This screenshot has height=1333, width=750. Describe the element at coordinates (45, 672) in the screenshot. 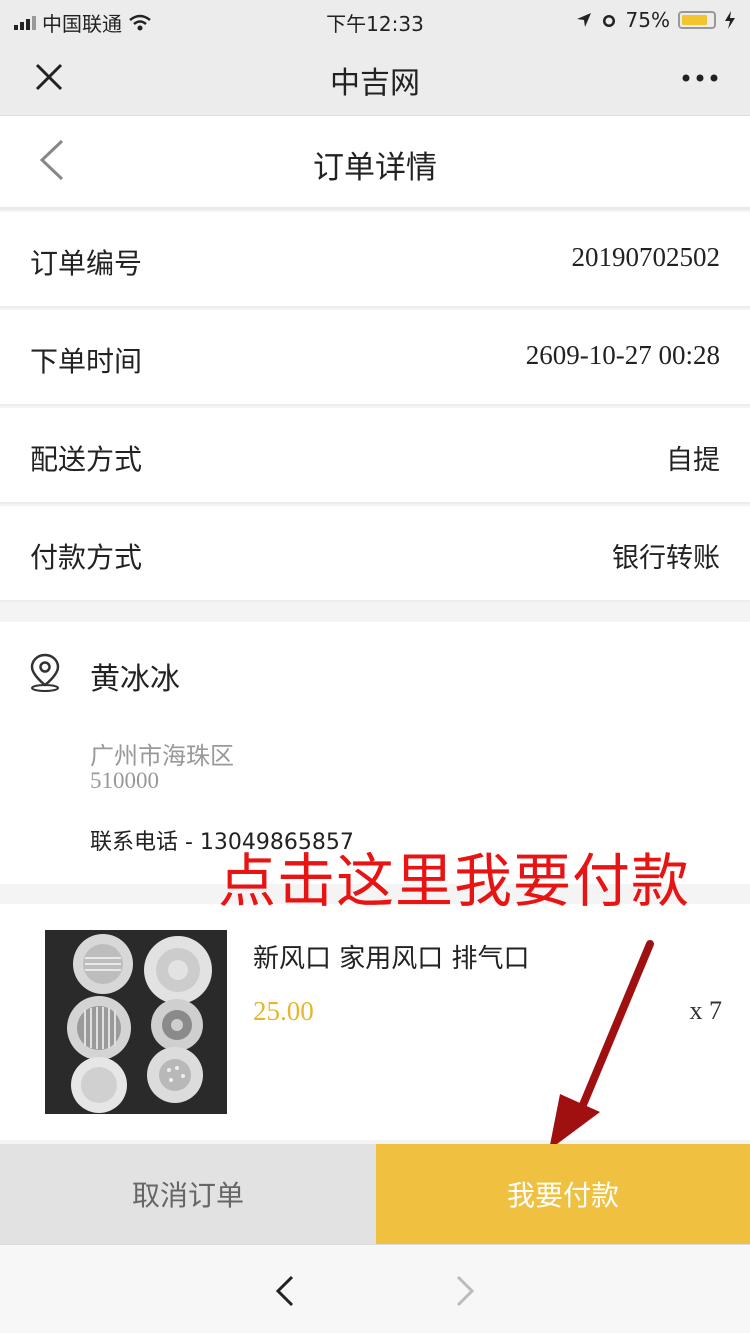

I see `location-pin-icon` at that location.